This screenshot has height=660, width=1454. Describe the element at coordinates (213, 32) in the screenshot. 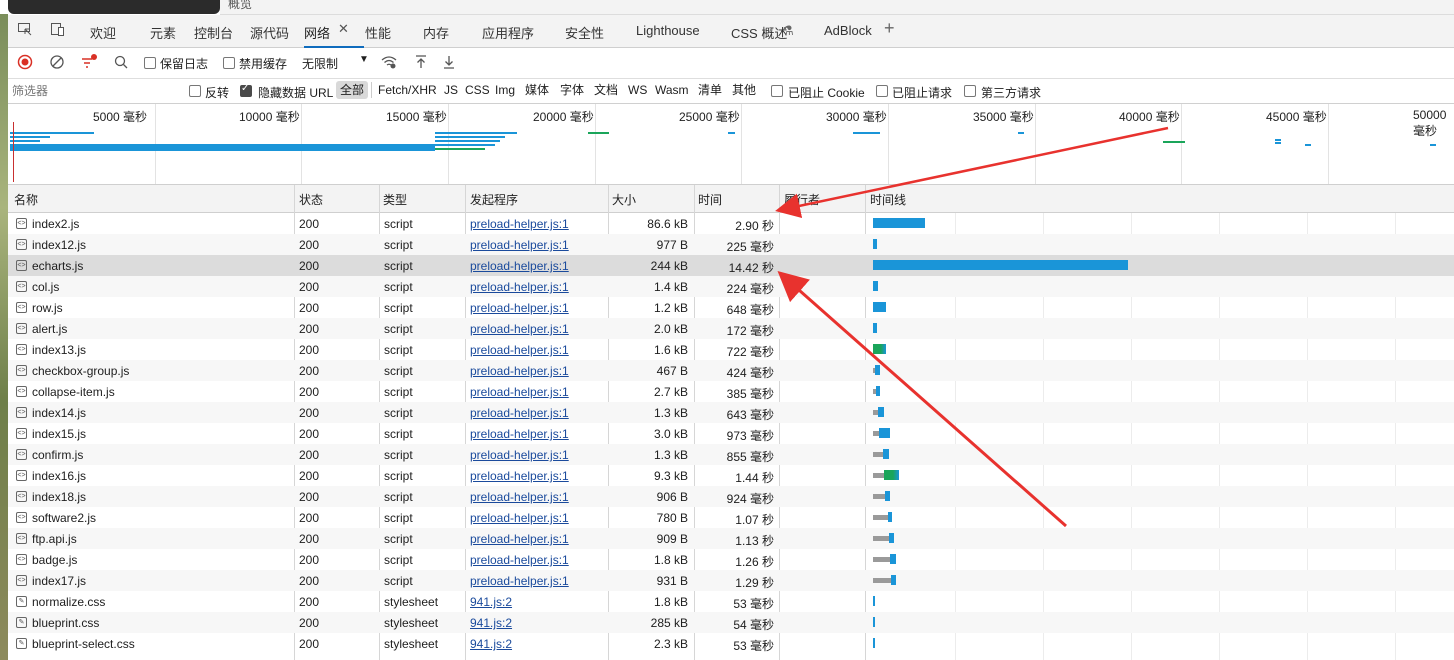

I see `tab-console: 控制台` at that location.